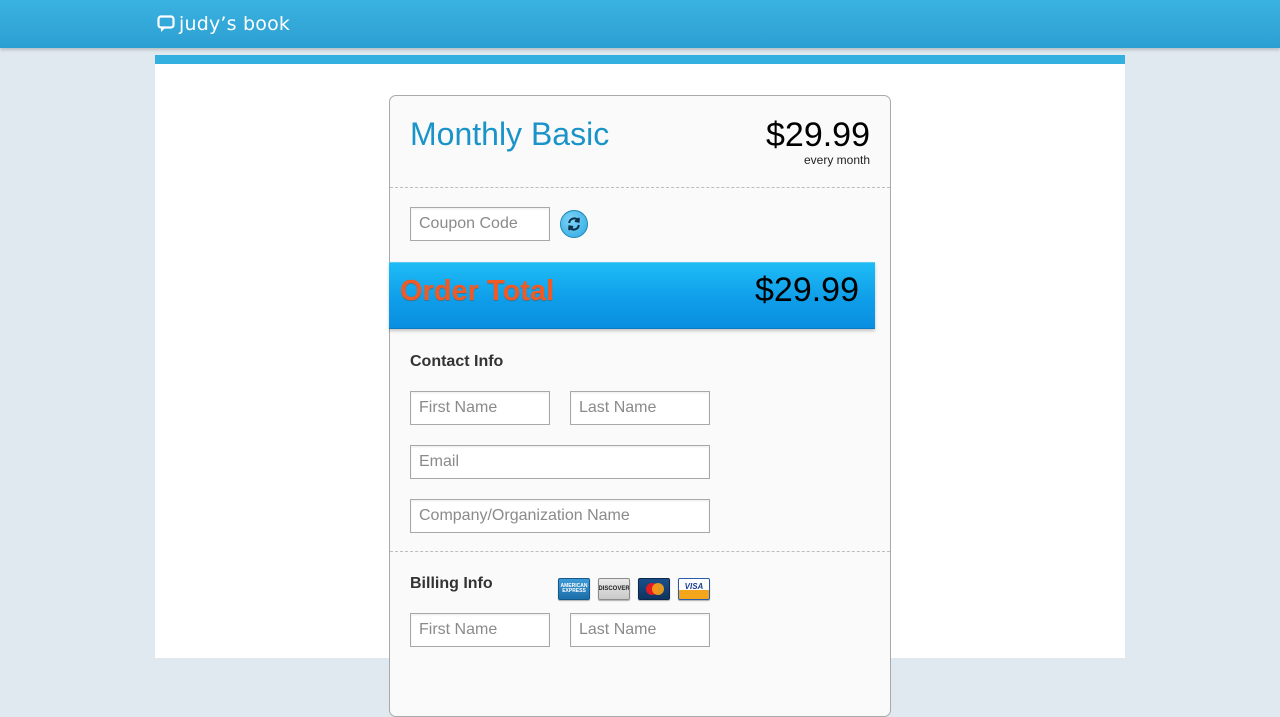  Describe the element at coordinates (640, 59) in the screenshot. I see `content-top-stripe` at that location.